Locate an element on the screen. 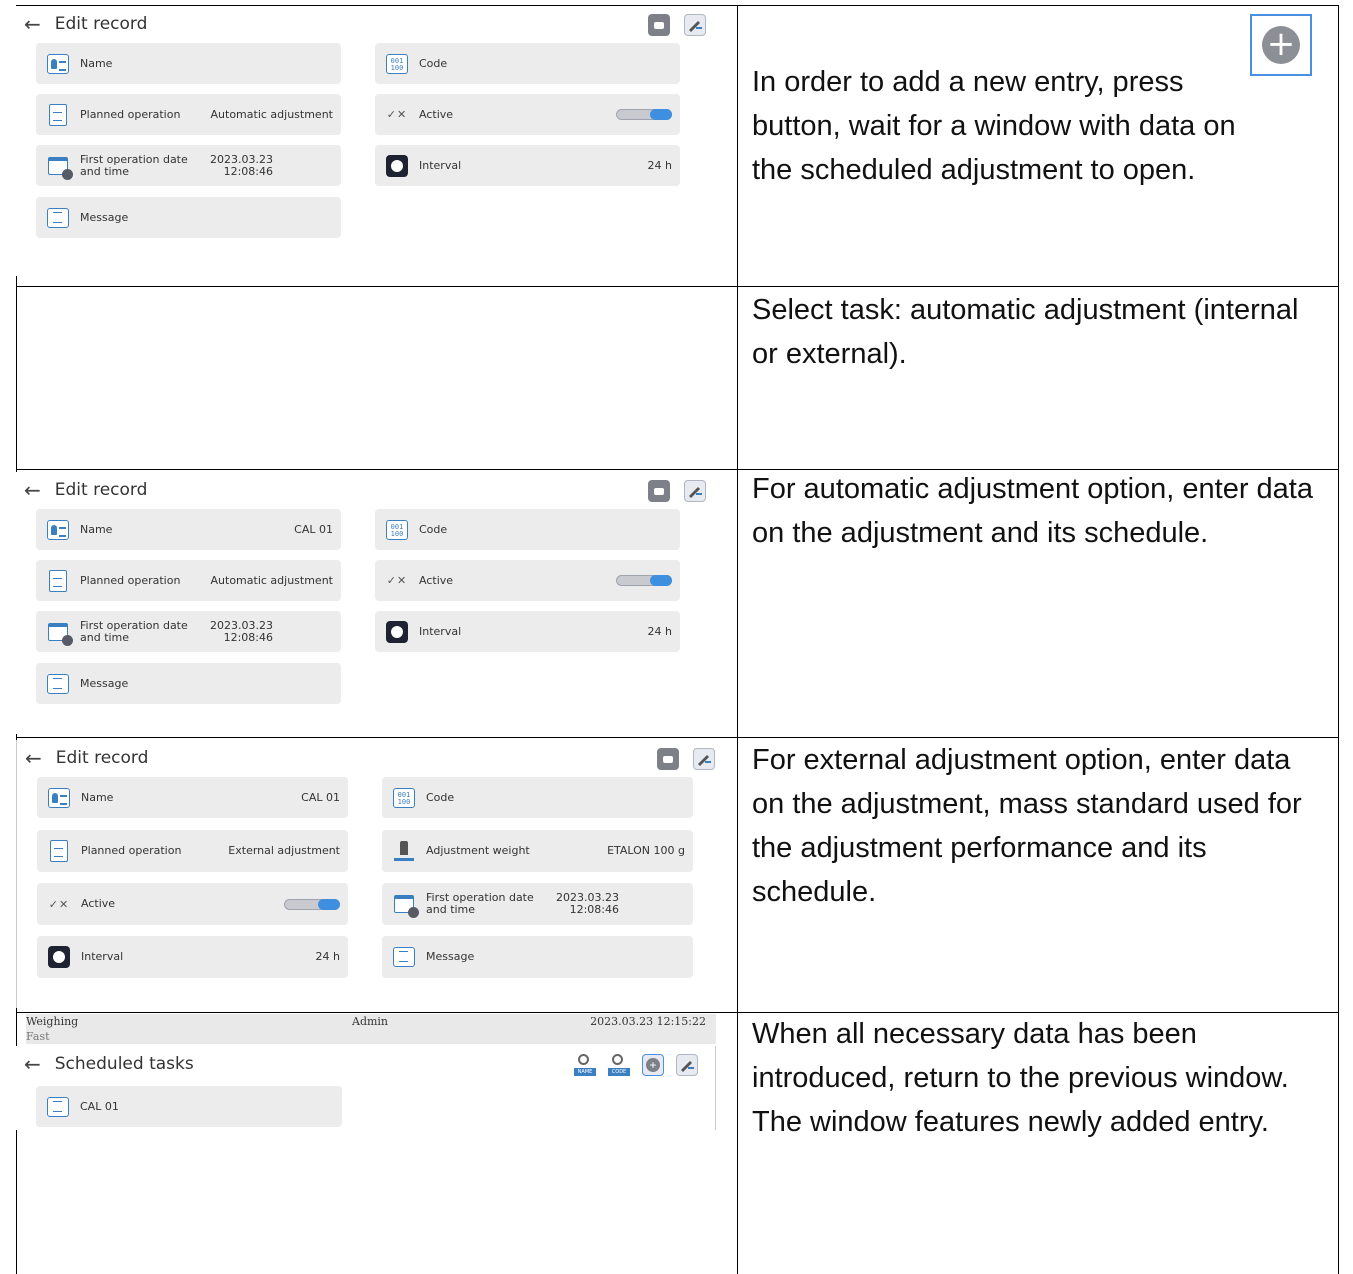 The image size is (1353, 1274). screen-header: ← Scheduled tasks is located at coordinates (105, 1064).